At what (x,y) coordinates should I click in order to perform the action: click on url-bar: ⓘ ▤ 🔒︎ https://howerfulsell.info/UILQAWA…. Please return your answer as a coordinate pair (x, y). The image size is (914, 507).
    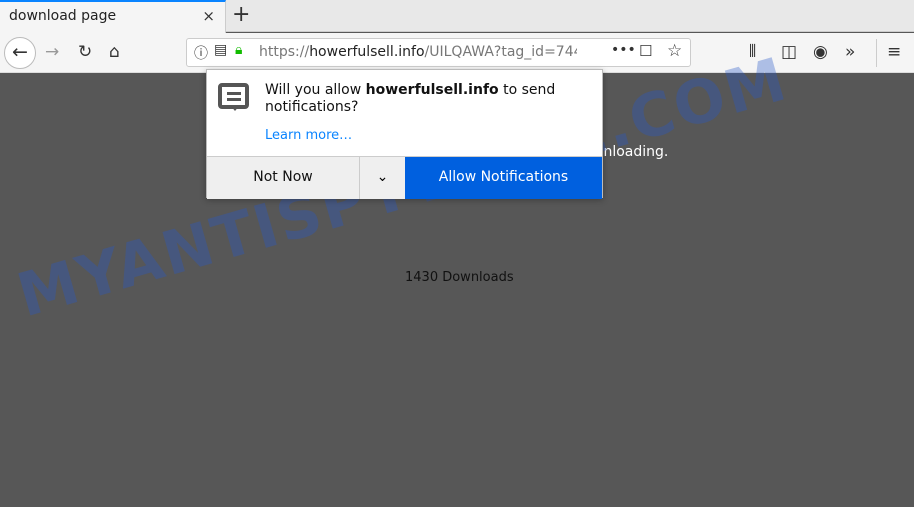
    Looking at the image, I should click on (438, 52).